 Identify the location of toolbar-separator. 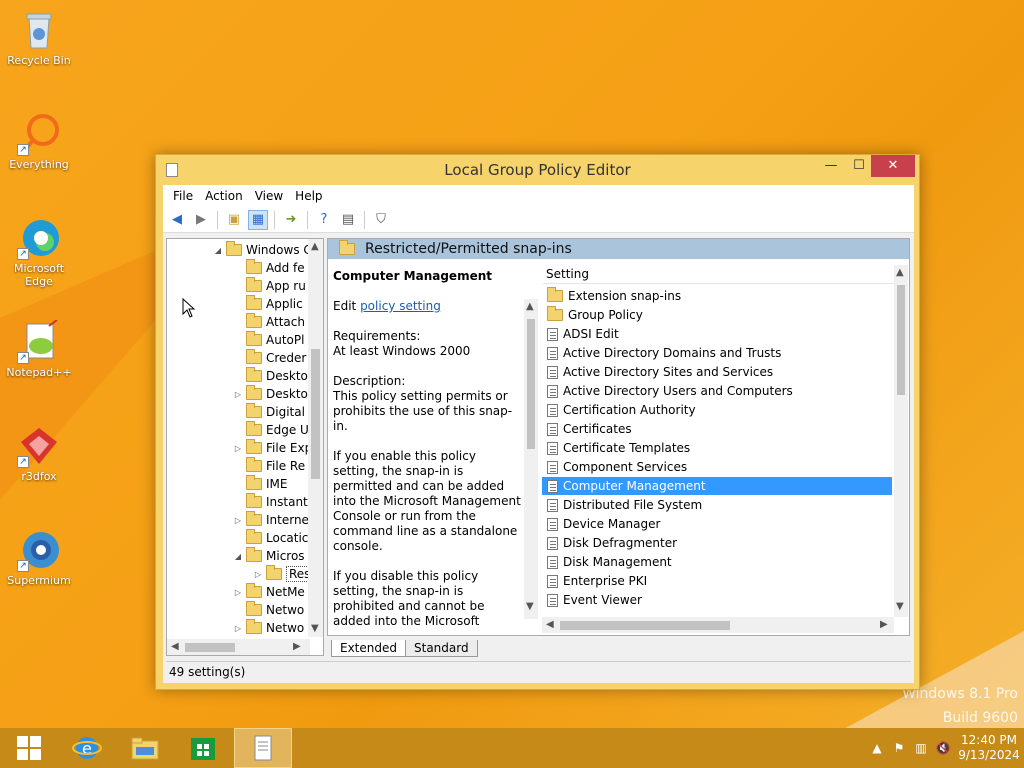
(274, 219).